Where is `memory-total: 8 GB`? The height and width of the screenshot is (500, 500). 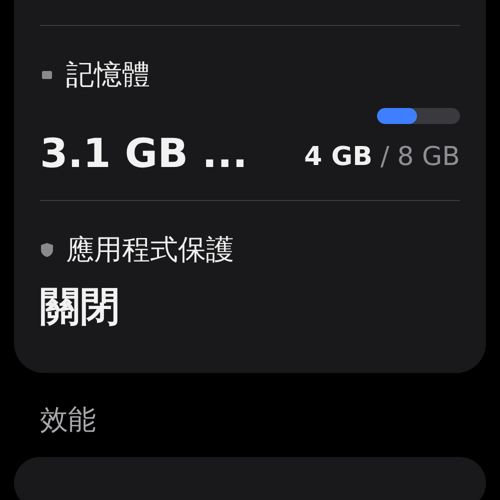 memory-total: 8 GB is located at coordinates (428, 157).